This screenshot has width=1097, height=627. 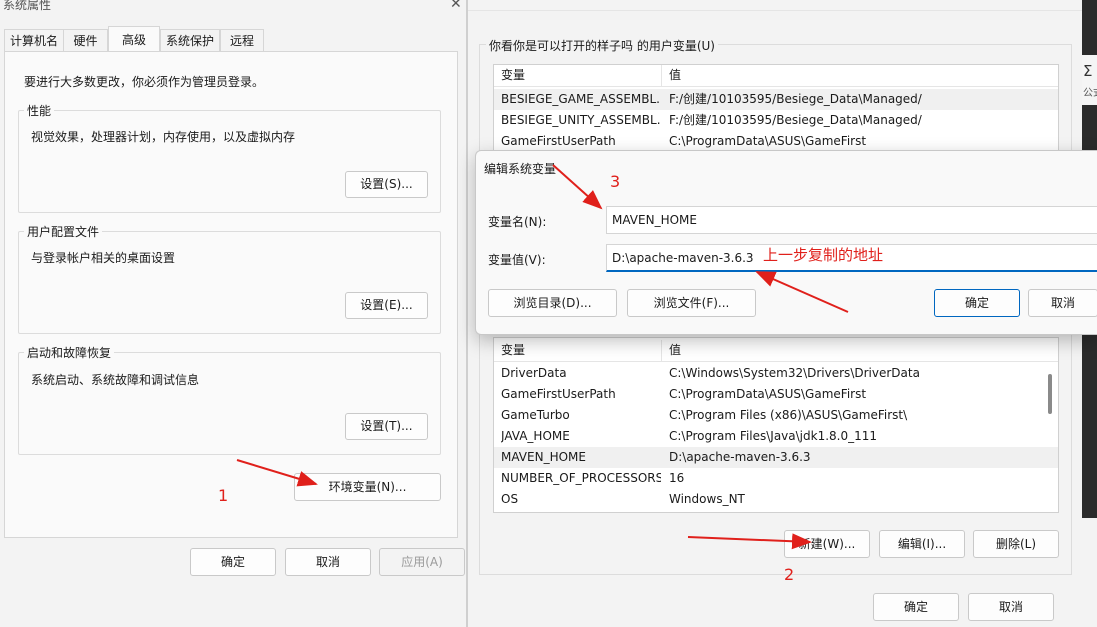 What do you see at coordinates (223, 495) in the screenshot?
I see `annotation-step-1: 1` at bounding box center [223, 495].